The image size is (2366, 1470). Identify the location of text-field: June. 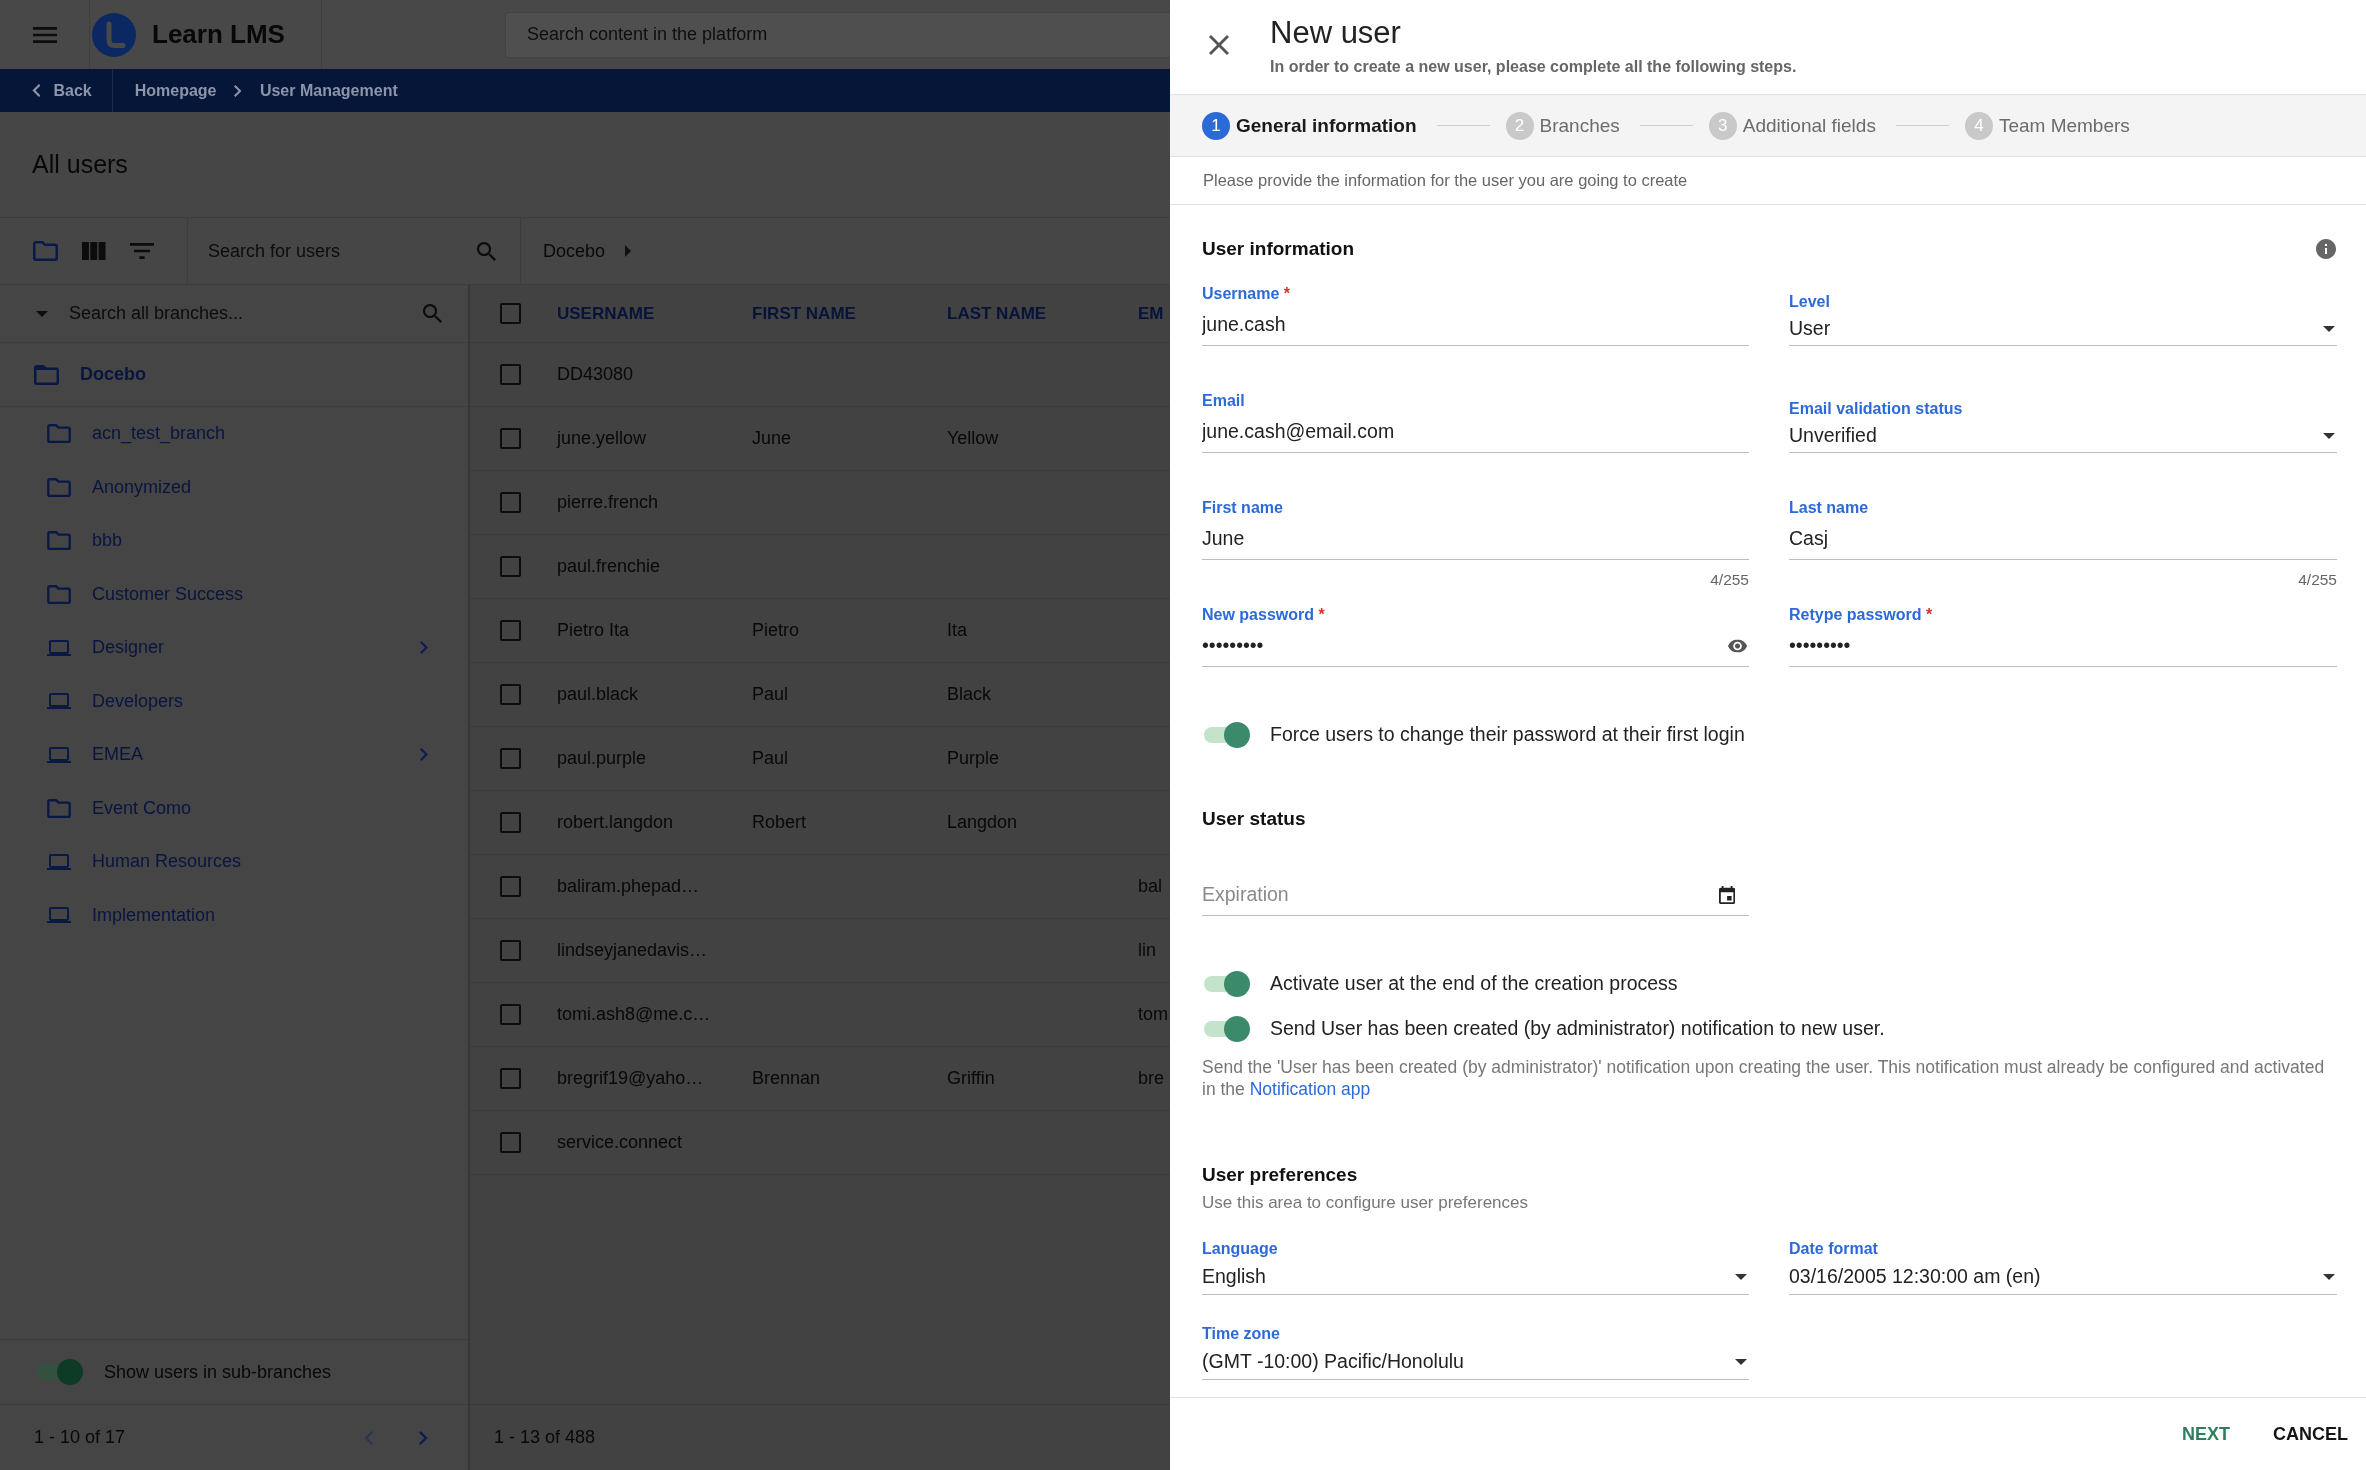
(1475, 539).